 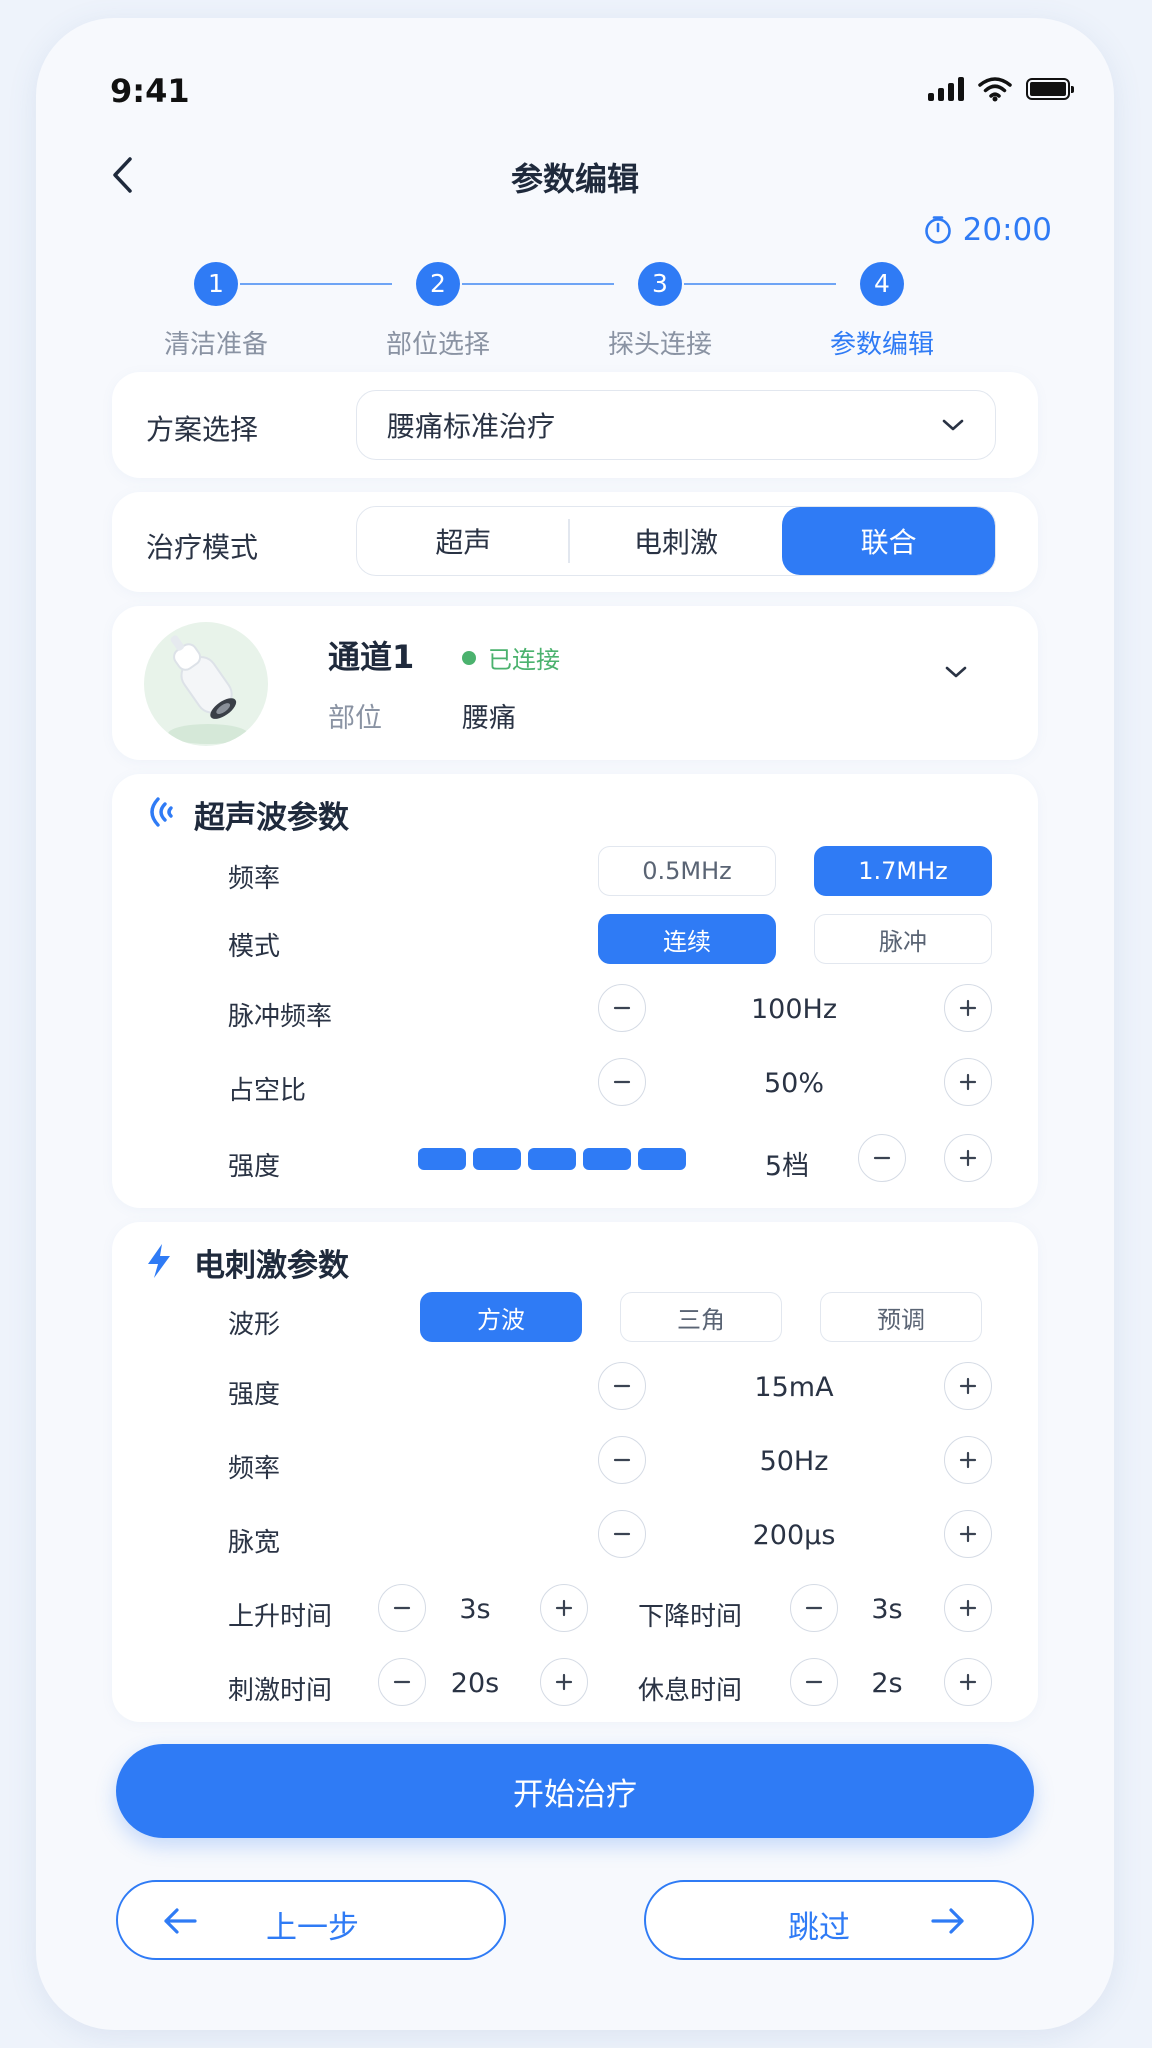 I want to click on signal-icon, so click(x=946, y=89).